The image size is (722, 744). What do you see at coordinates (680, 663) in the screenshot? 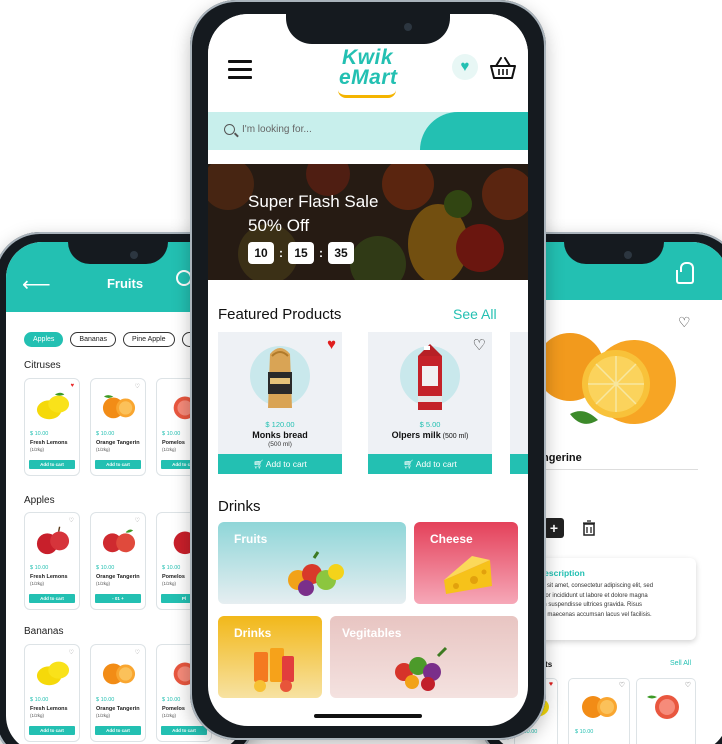
I see `sell-all-link: Sell All` at bounding box center [680, 663].